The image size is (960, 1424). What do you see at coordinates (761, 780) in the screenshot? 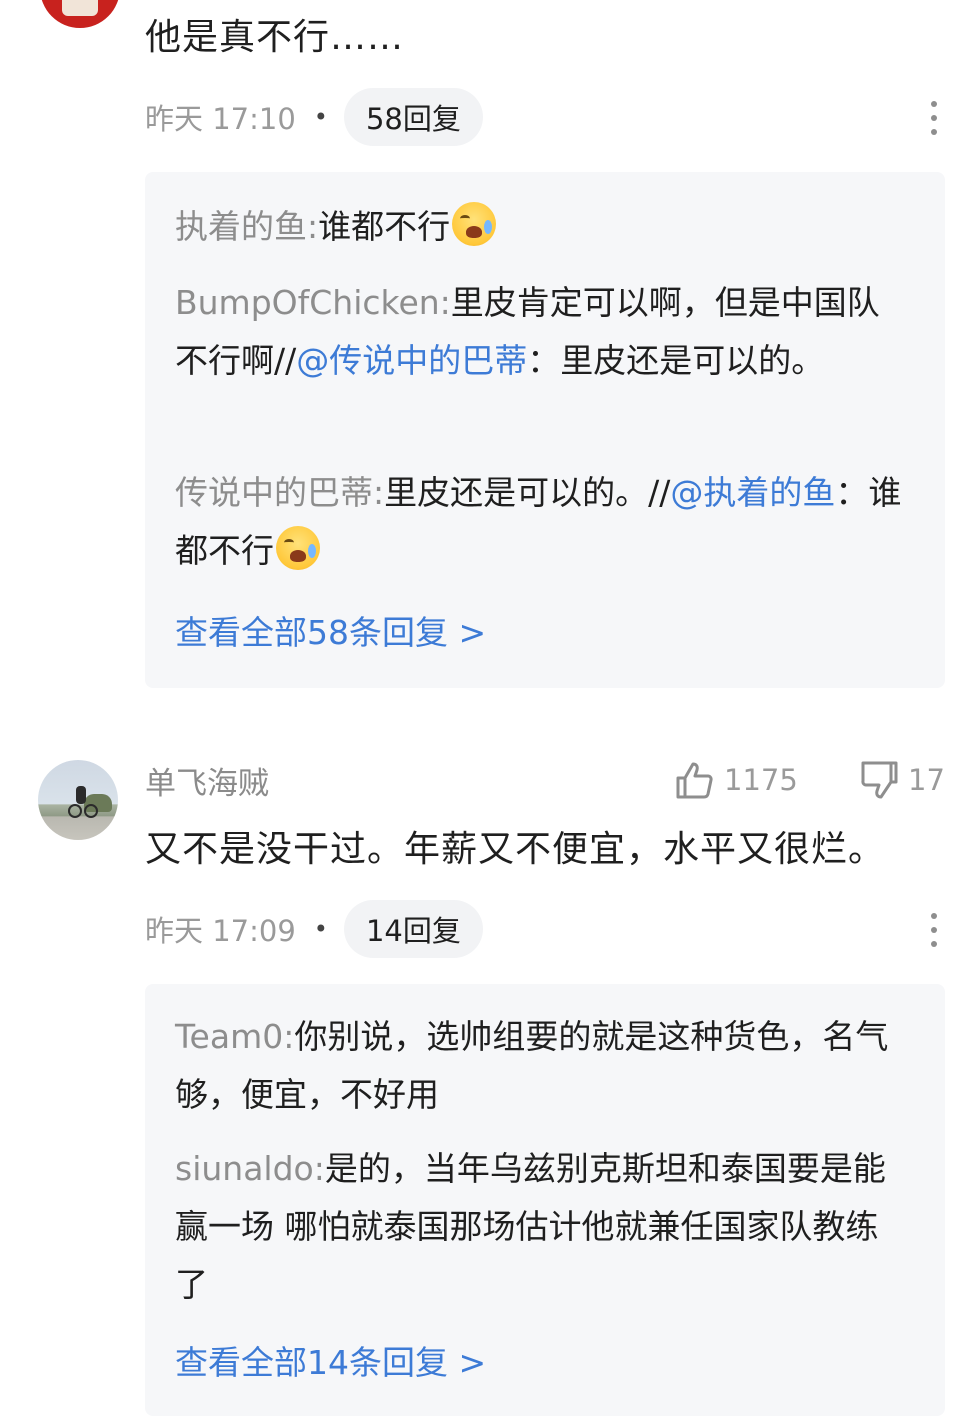
I see `like-count: 1175` at bounding box center [761, 780].